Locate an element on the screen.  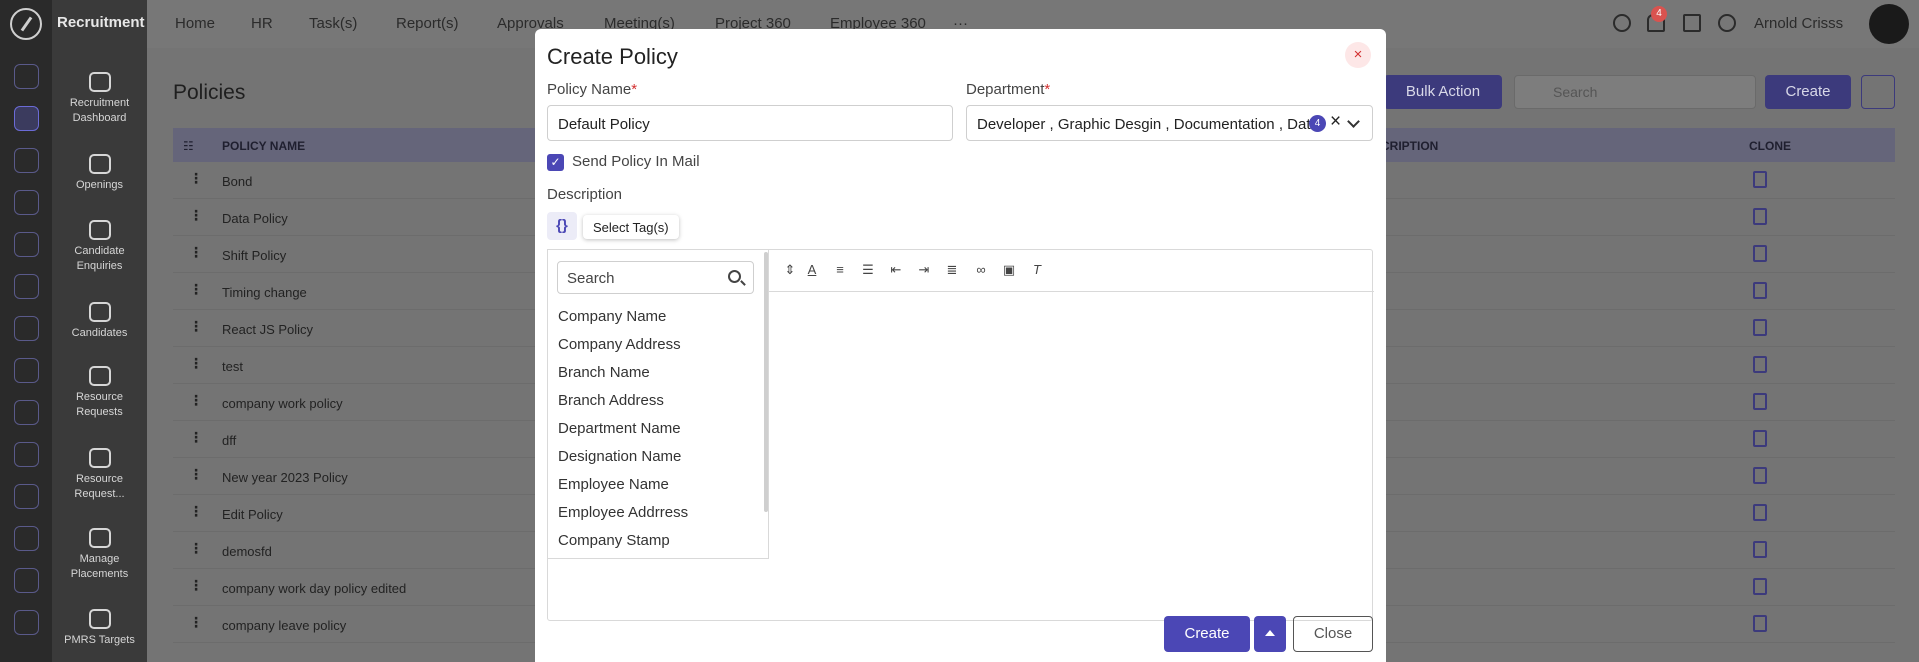
tag-search-input: Search is located at coordinates (655, 277).